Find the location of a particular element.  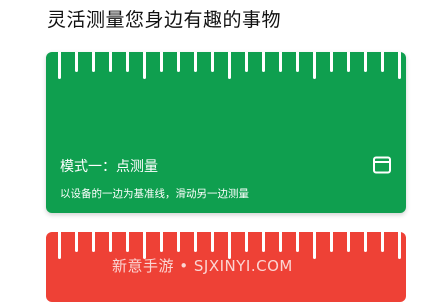

ruler-ticks is located at coordinates (226, 72).